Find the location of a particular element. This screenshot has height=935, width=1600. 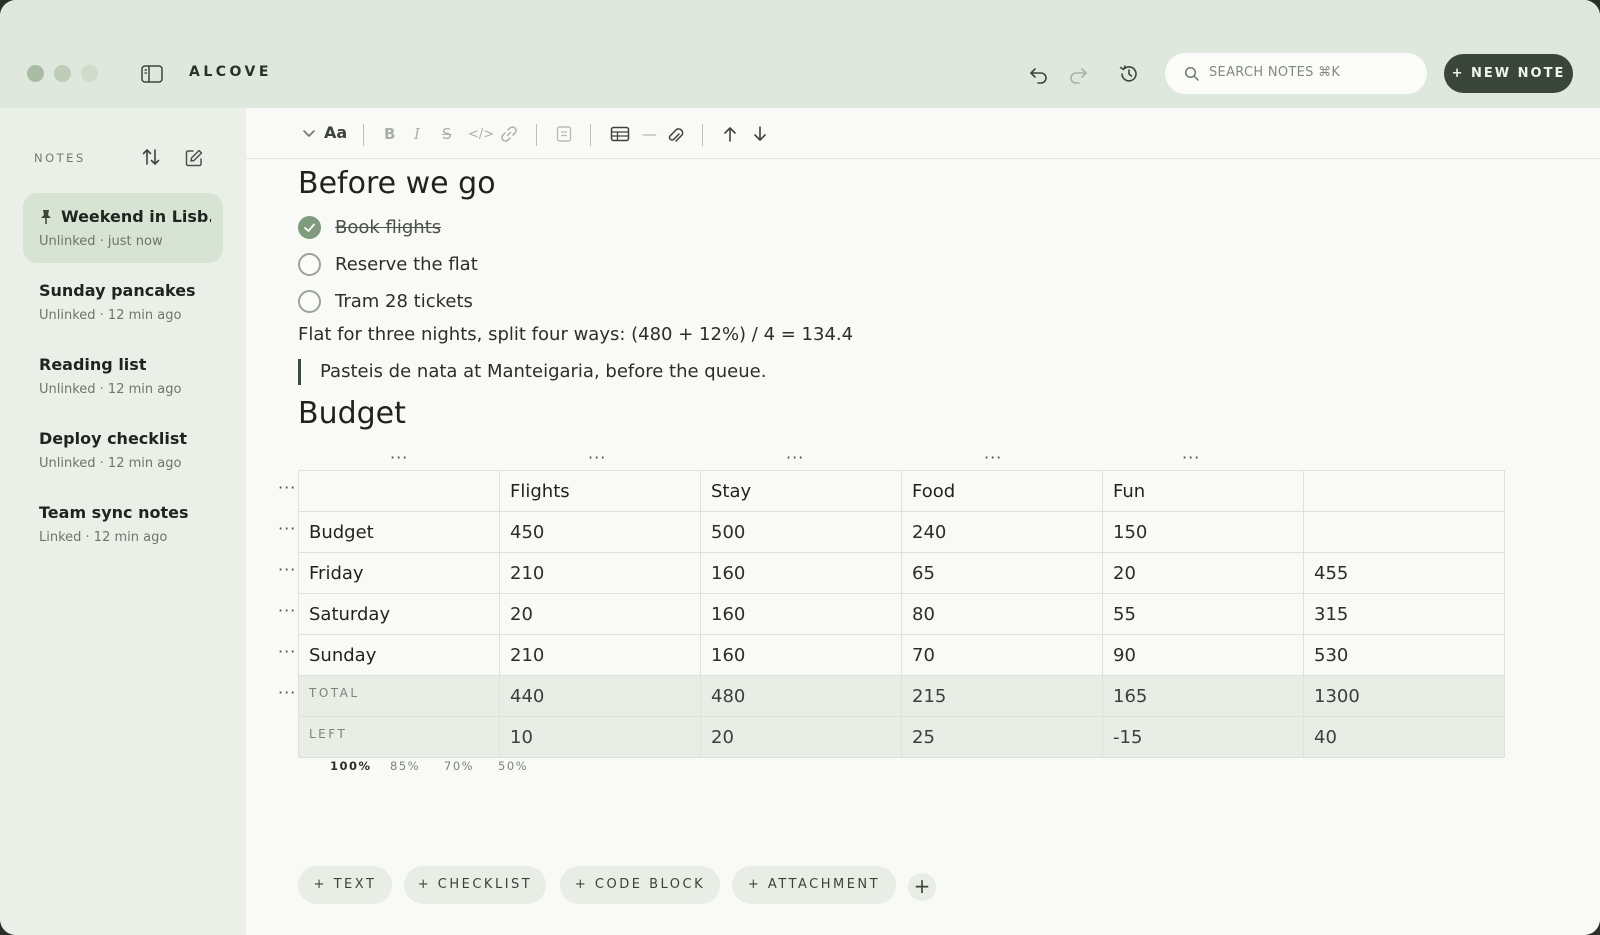

note-item-sunday-pancakes: Sunday pancakes Unlinked · 12 min ago is located at coordinates (123, 302).